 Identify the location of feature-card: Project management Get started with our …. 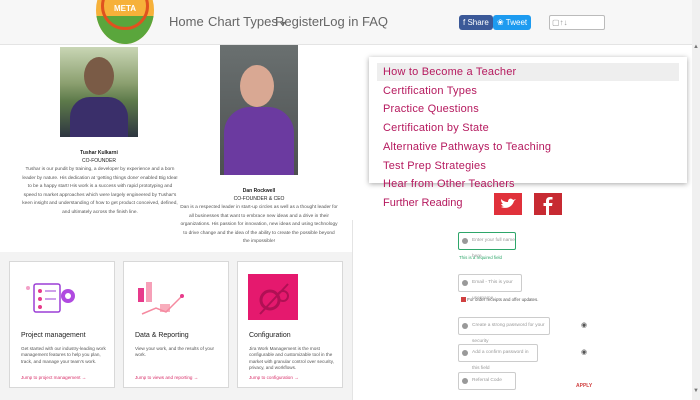
(62, 324).